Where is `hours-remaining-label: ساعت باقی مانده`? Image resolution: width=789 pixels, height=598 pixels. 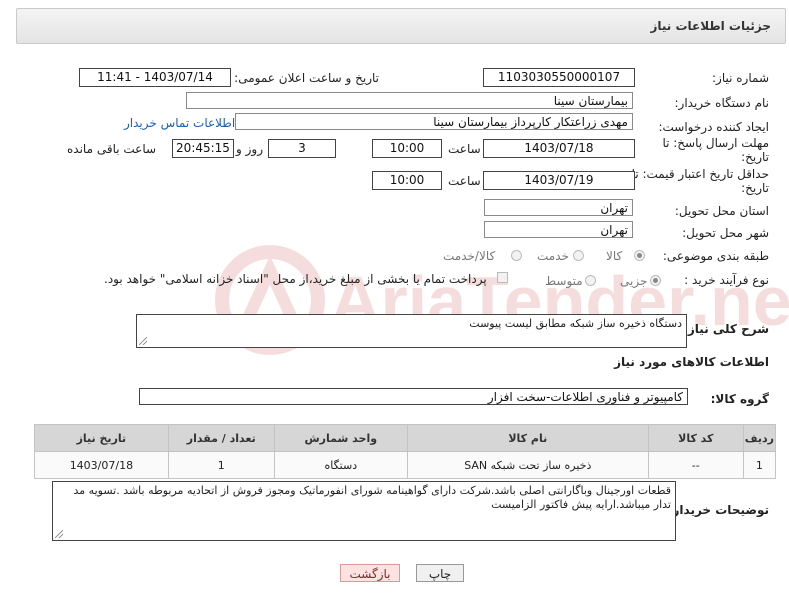 hours-remaining-label: ساعت باقی مانده is located at coordinates (112, 149).